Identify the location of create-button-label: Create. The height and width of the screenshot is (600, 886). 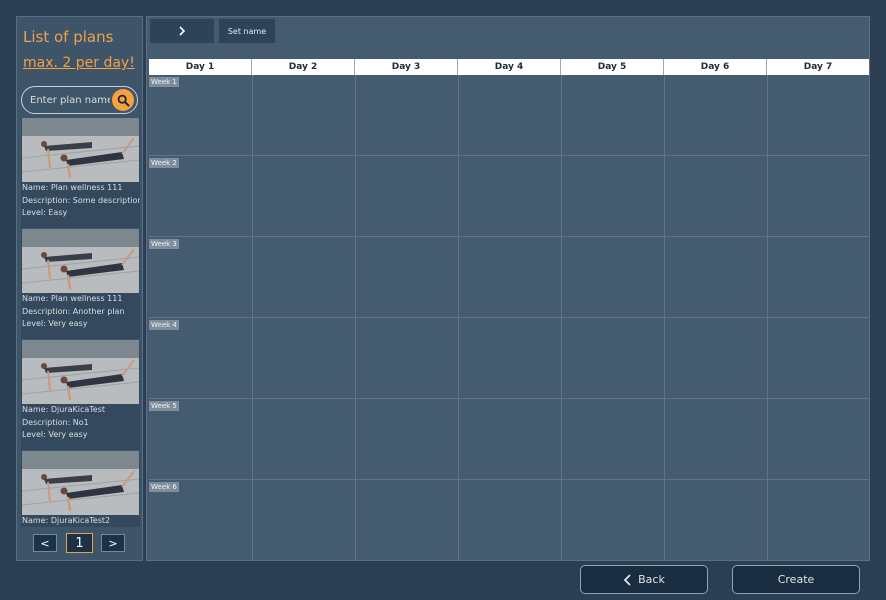
(796, 579).